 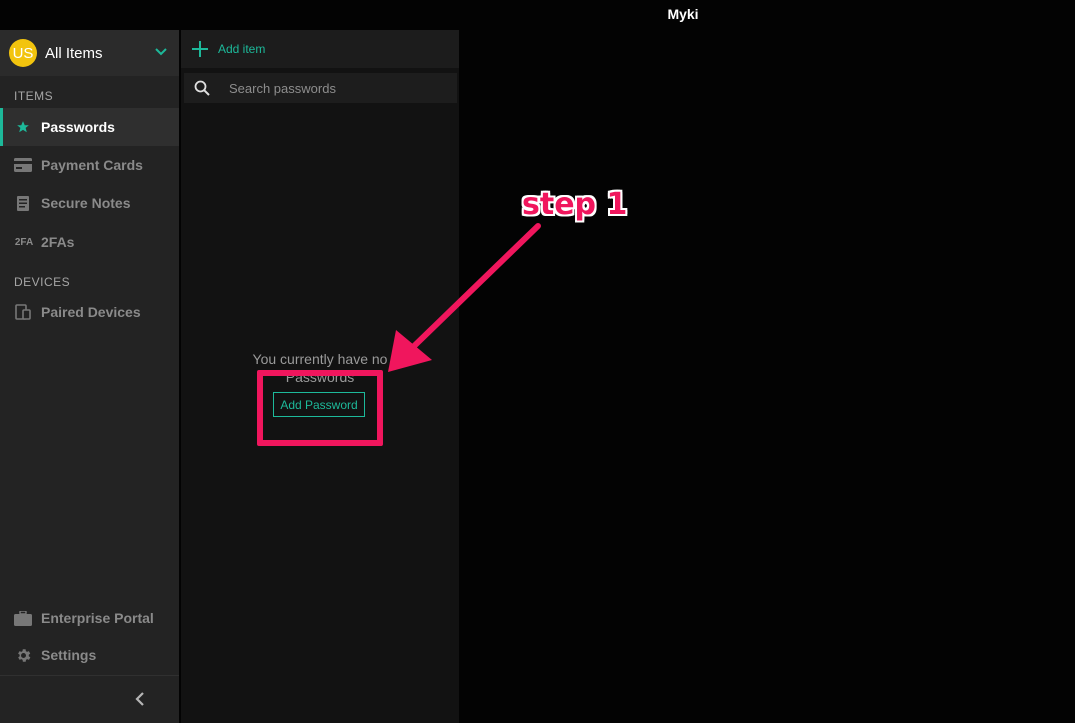 What do you see at coordinates (24, 242) in the screenshot?
I see `twofa-icon: 2FA` at bounding box center [24, 242].